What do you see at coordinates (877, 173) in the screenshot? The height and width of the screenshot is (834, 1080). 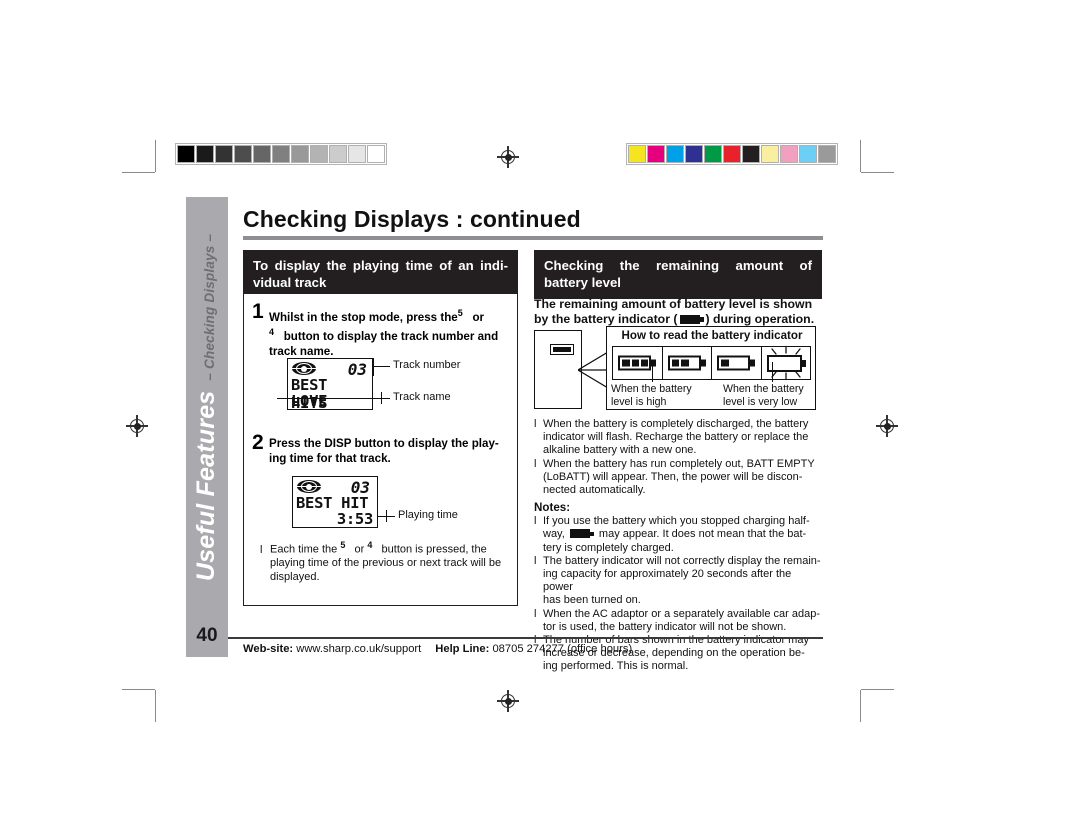 I see `crop-mark-right-horizontal-top` at bounding box center [877, 173].